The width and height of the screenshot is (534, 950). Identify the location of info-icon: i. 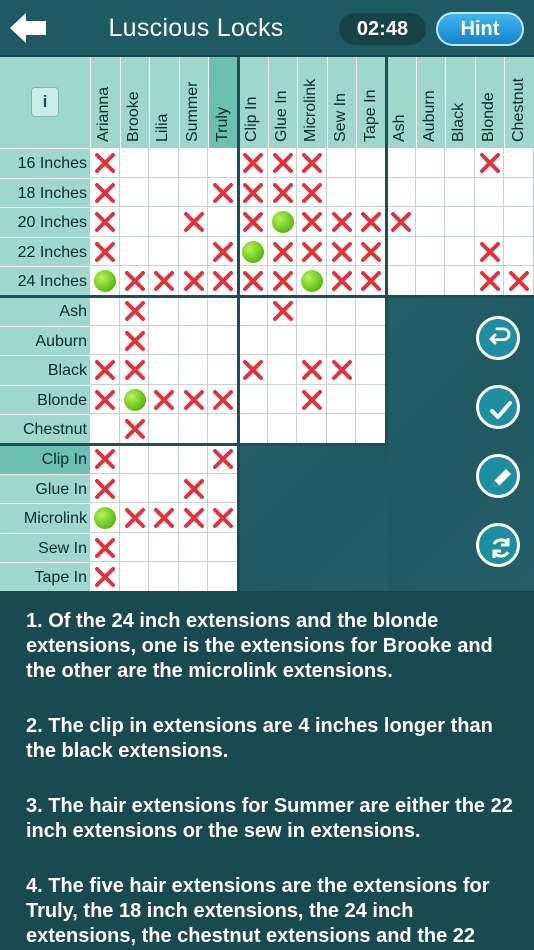
(45, 102).